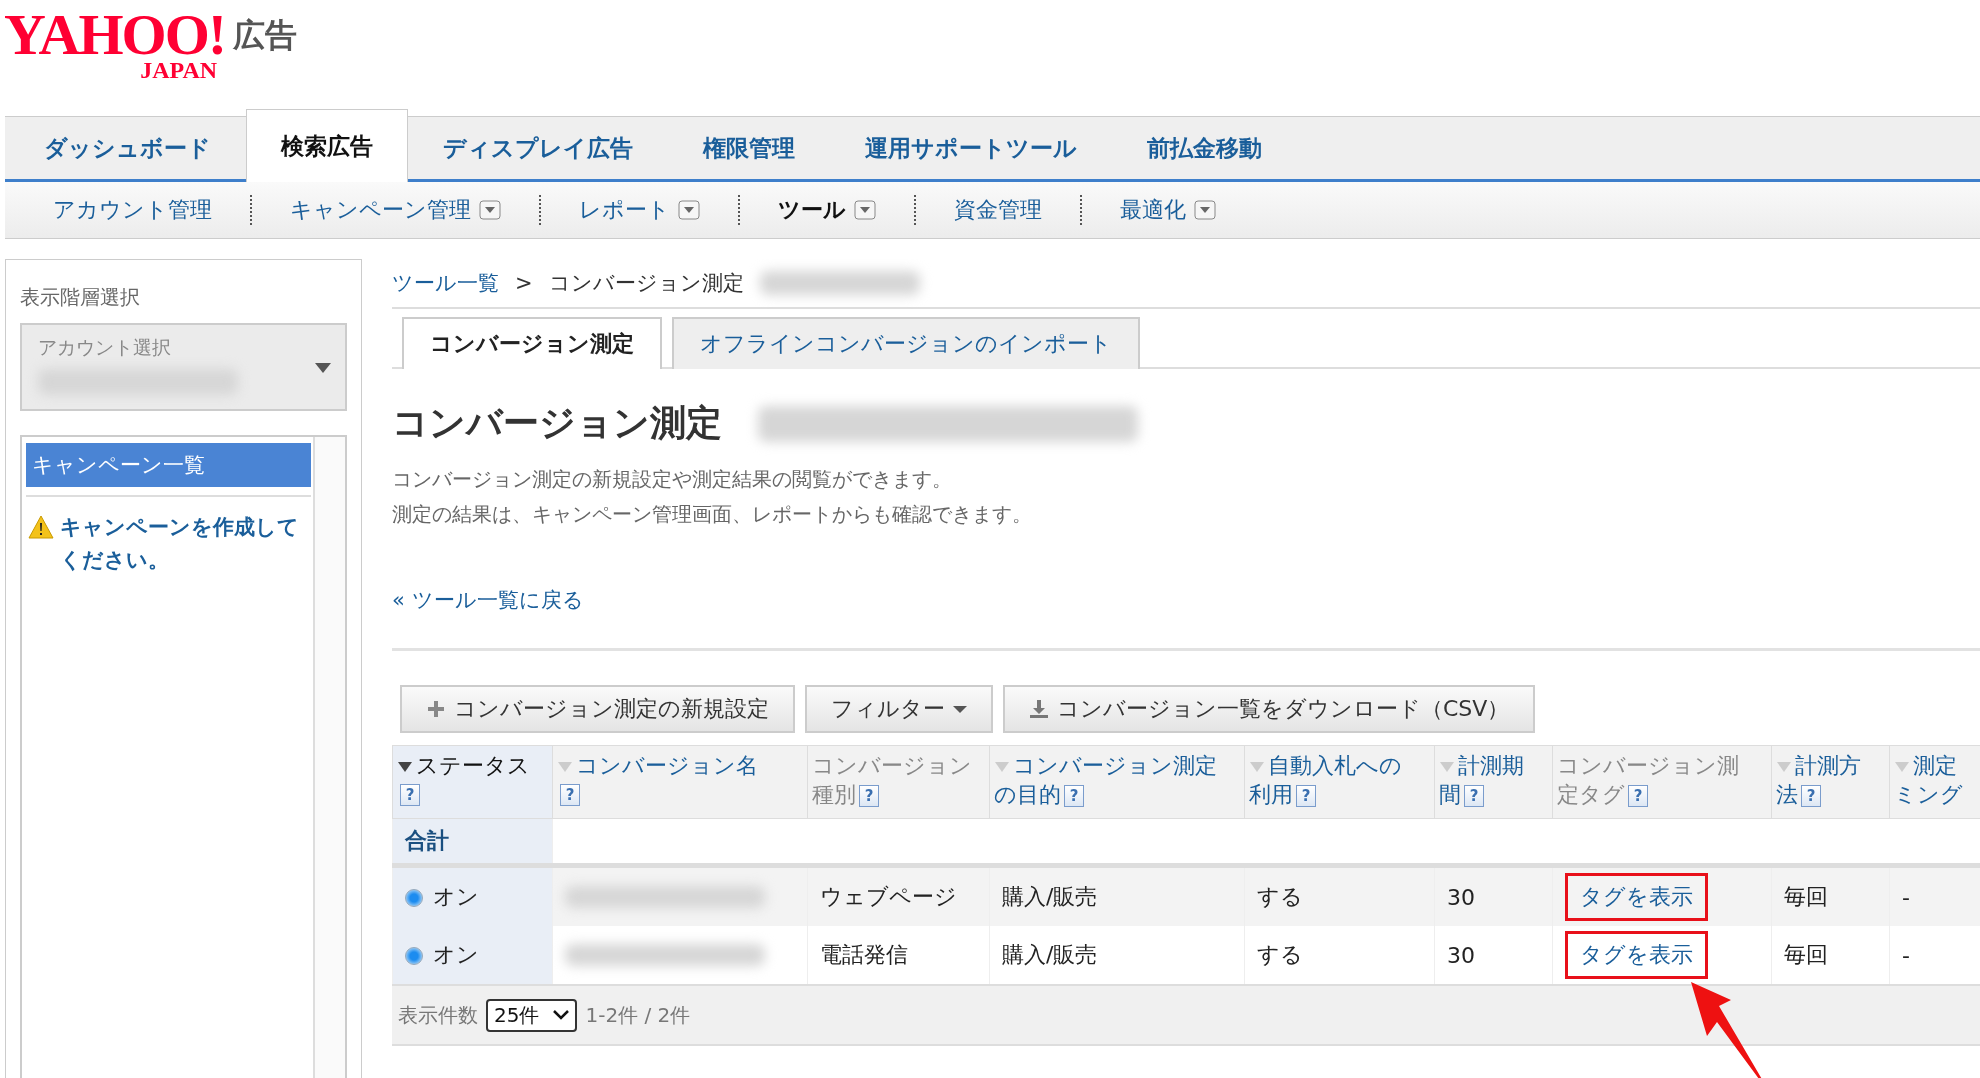  Describe the element at coordinates (538, 148) in the screenshot. I see `nav-tab: ディスプレイ広告` at that location.